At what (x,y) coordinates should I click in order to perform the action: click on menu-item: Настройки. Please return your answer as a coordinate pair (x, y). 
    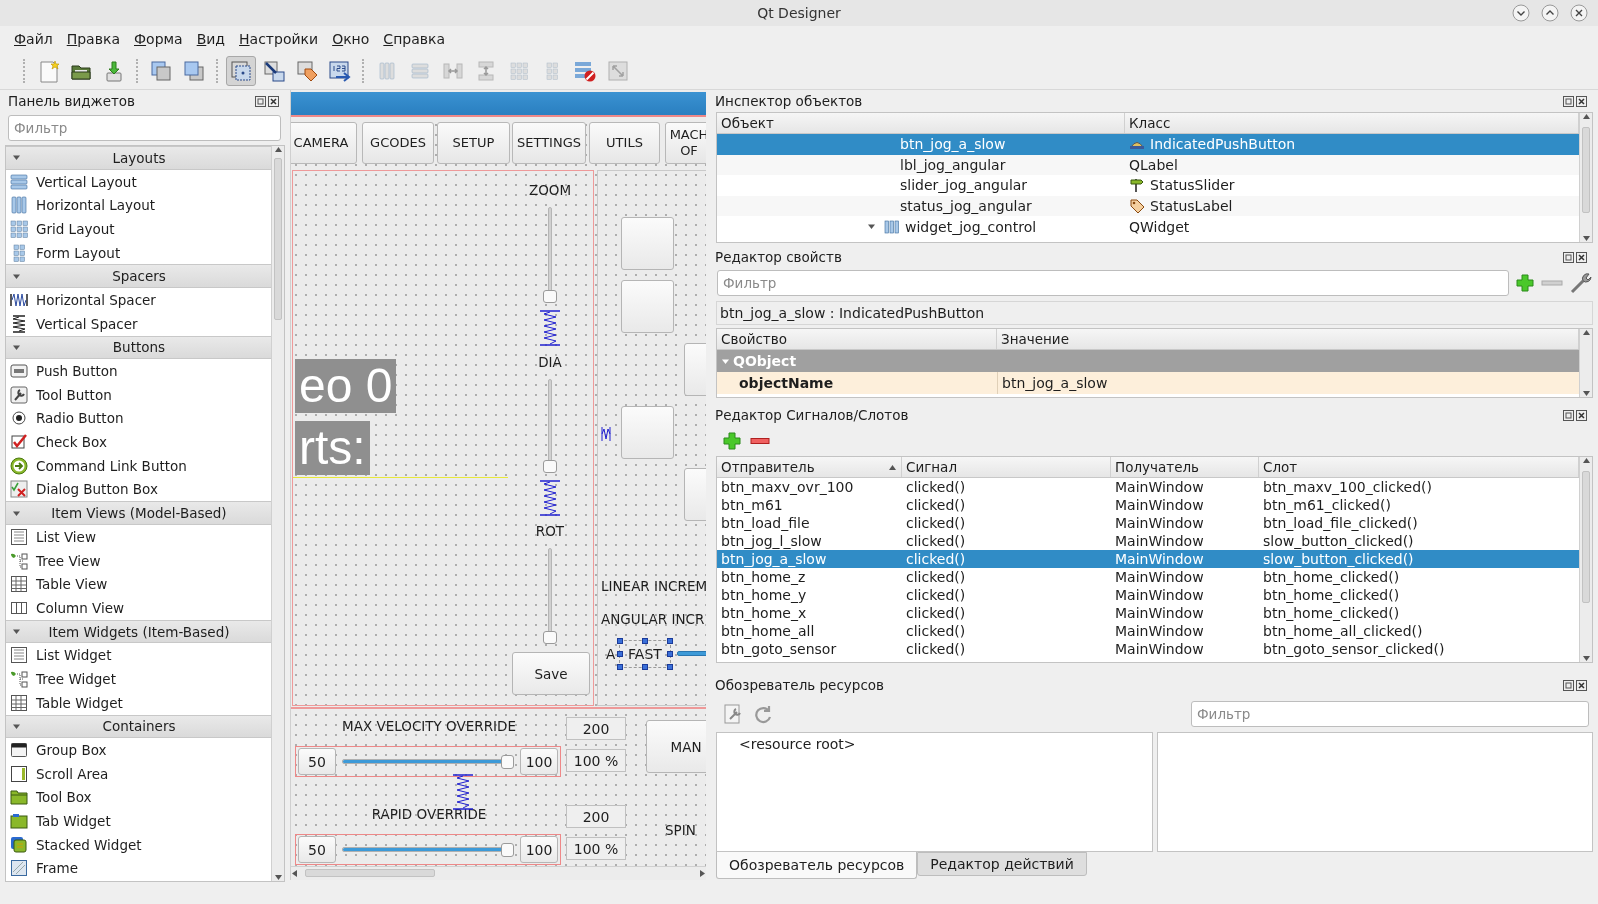
    Looking at the image, I should click on (279, 39).